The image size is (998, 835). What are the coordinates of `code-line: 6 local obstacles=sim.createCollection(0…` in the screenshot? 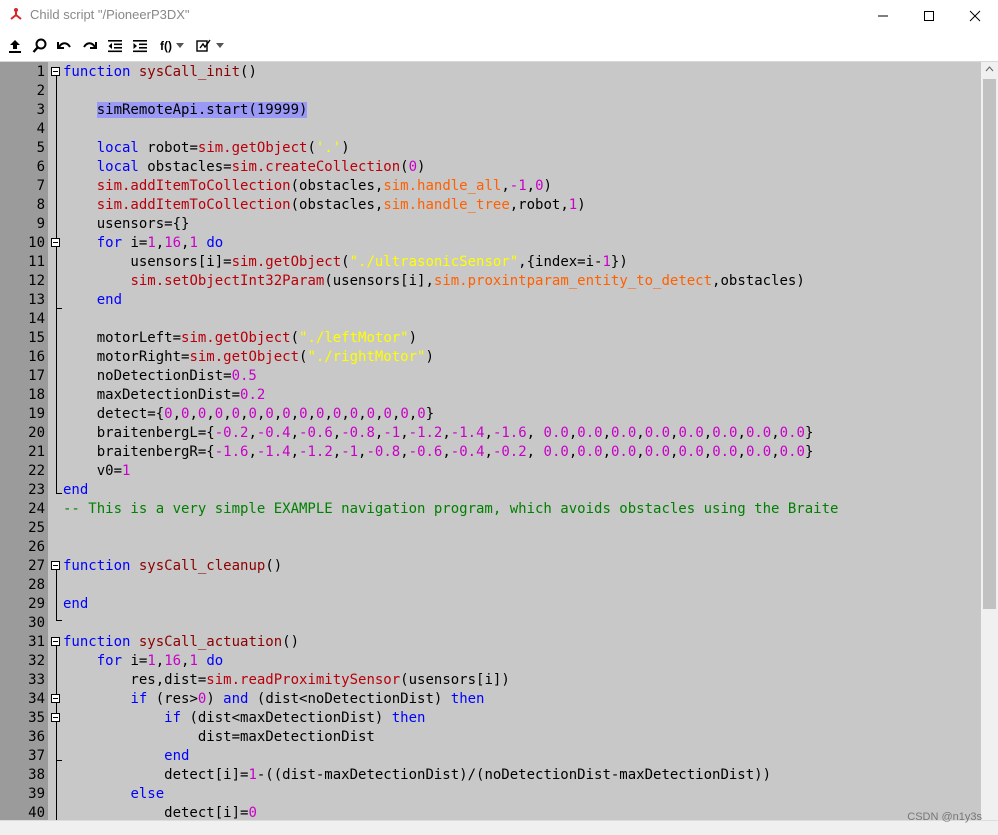 It's located at (490, 167).